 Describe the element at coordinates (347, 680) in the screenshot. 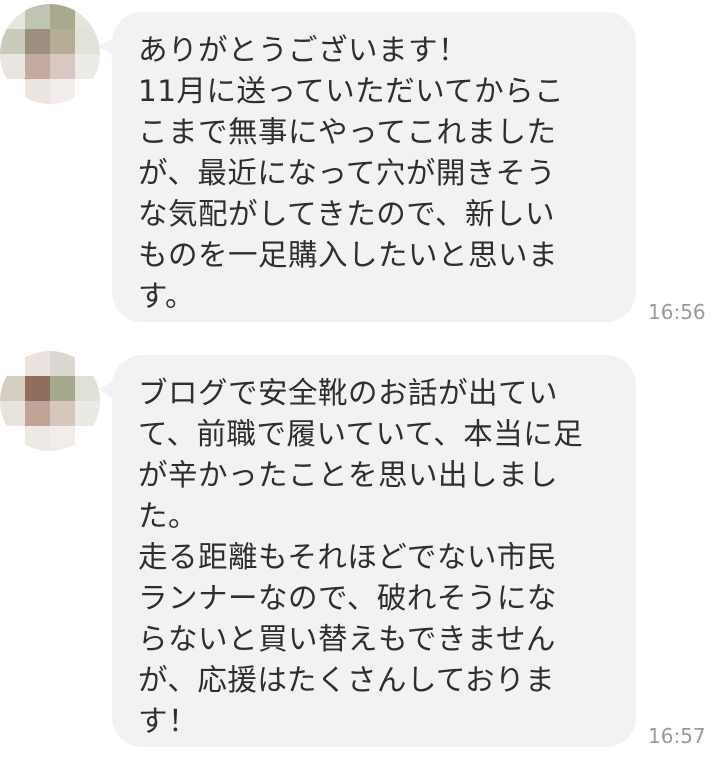

I see `message-line: が、応援はたくさんしておりま` at that location.